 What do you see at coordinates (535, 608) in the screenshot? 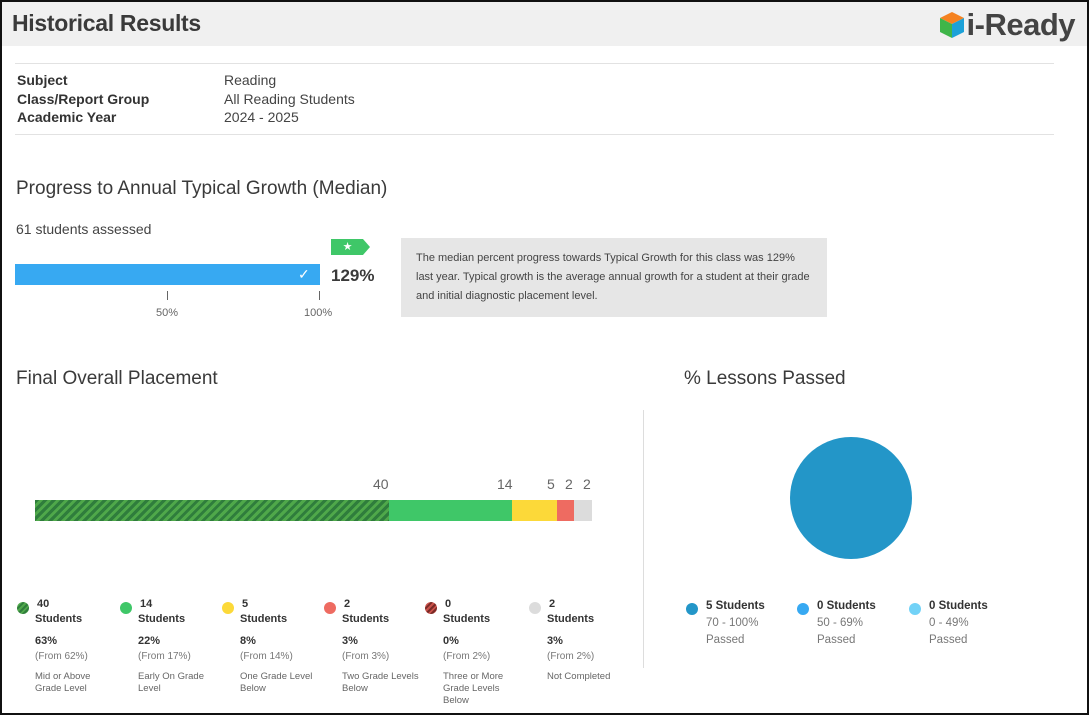
I see `gray-dot-icon` at bounding box center [535, 608].